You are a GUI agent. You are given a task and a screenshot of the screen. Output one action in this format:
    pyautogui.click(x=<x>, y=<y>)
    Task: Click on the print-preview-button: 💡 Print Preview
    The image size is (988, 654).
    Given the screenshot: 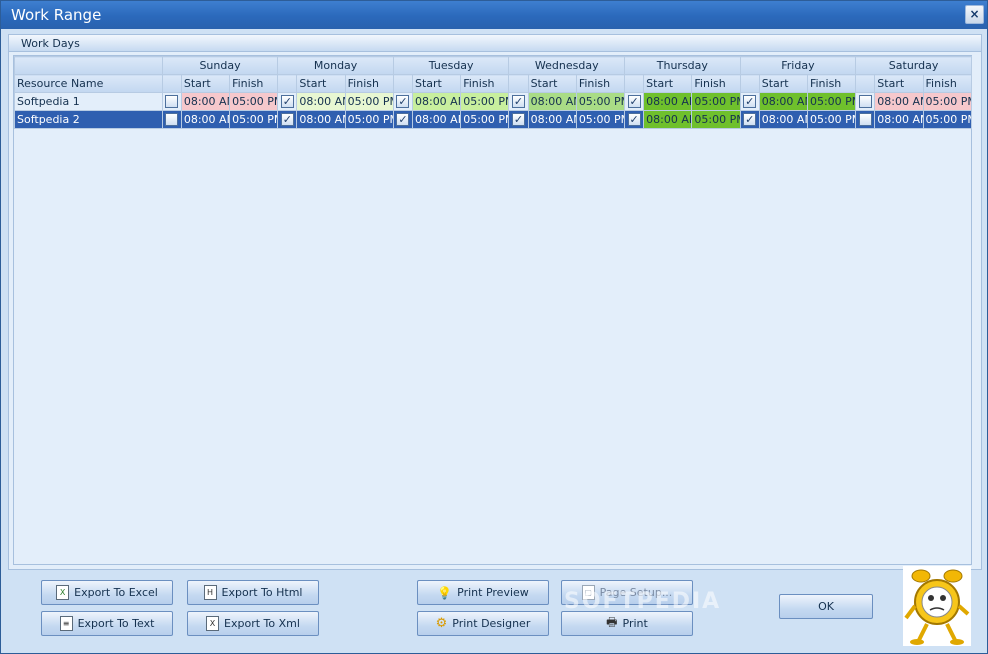 What is the action you would take?
    pyautogui.click(x=483, y=592)
    